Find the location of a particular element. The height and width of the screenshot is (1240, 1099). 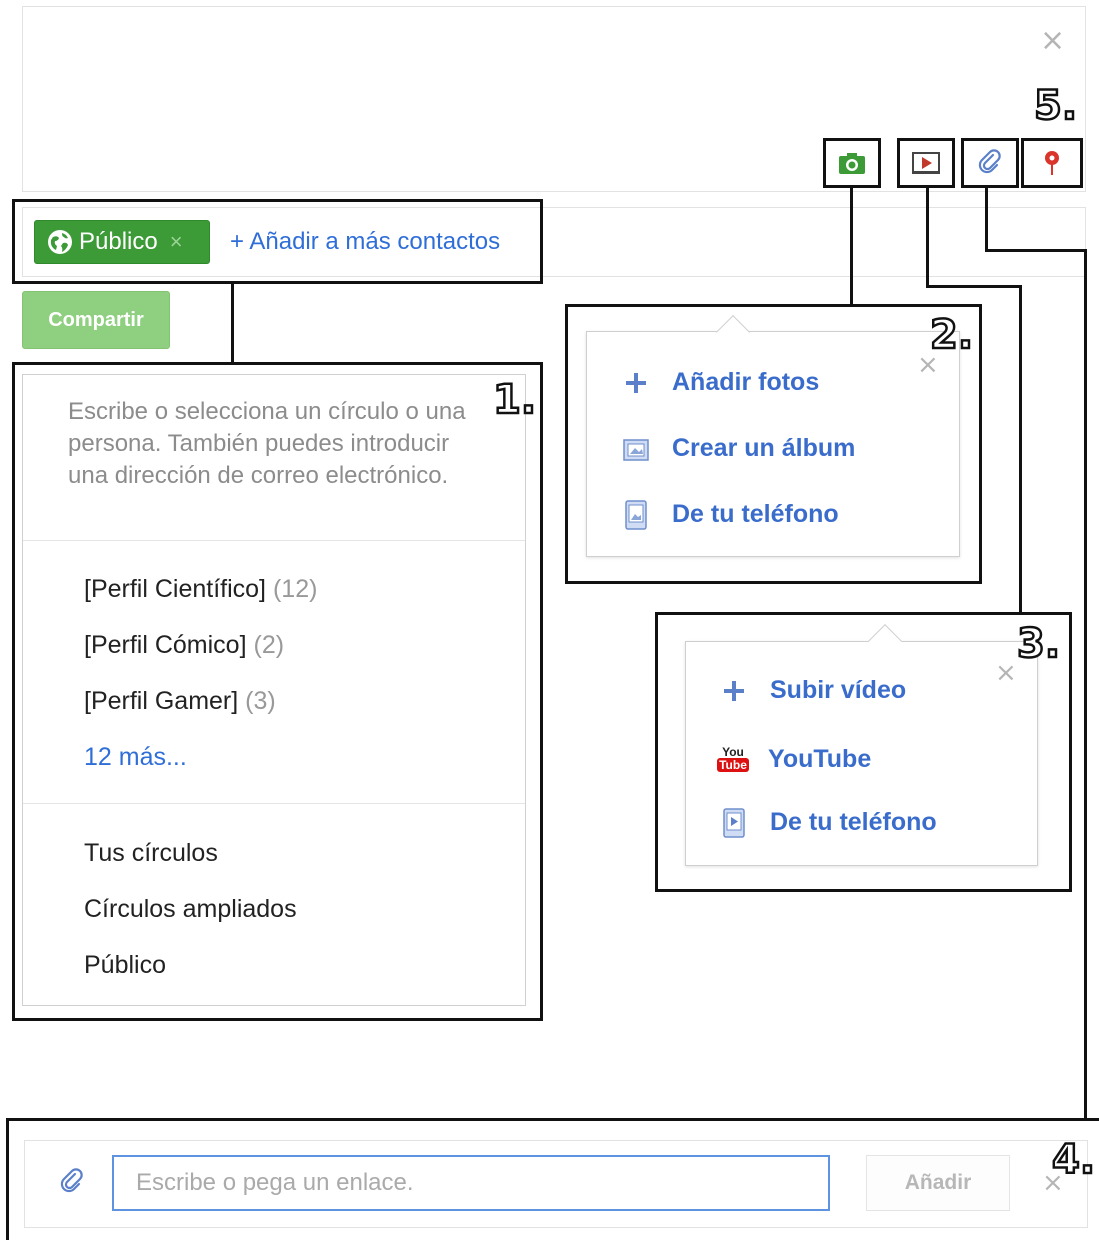

option-public: Público is located at coordinates (125, 965).